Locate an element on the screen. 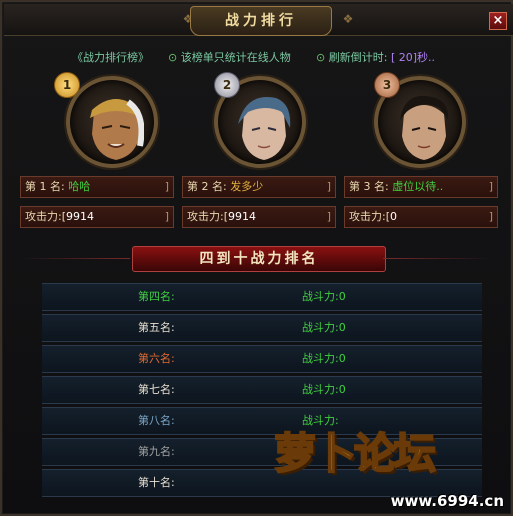 The image size is (513, 516). rank-row: 第六名: 战斗力:0 is located at coordinates (262, 359).